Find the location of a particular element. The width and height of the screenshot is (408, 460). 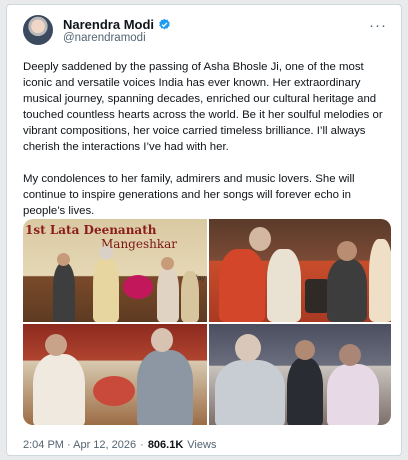

tweet-meta: 2:04 PM · Apr 12, 2026 · 806.1K Views is located at coordinates (119, 445).